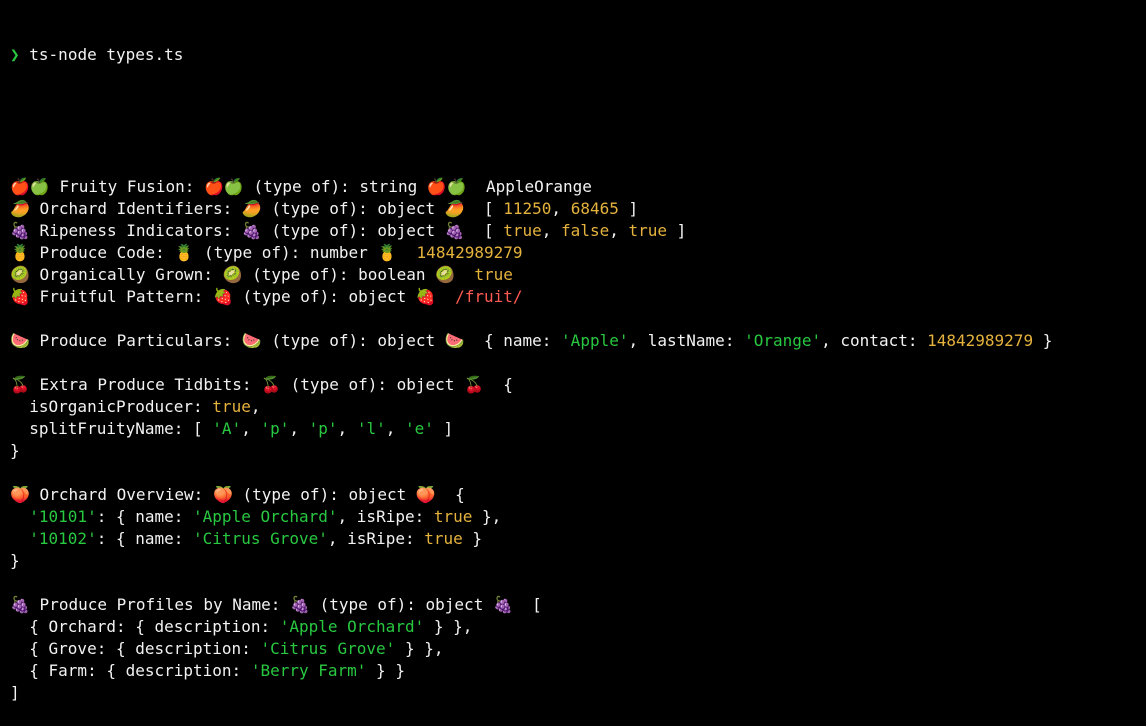 This screenshot has height=726, width=1146. I want to click on output-token: 68465, so click(594, 208).